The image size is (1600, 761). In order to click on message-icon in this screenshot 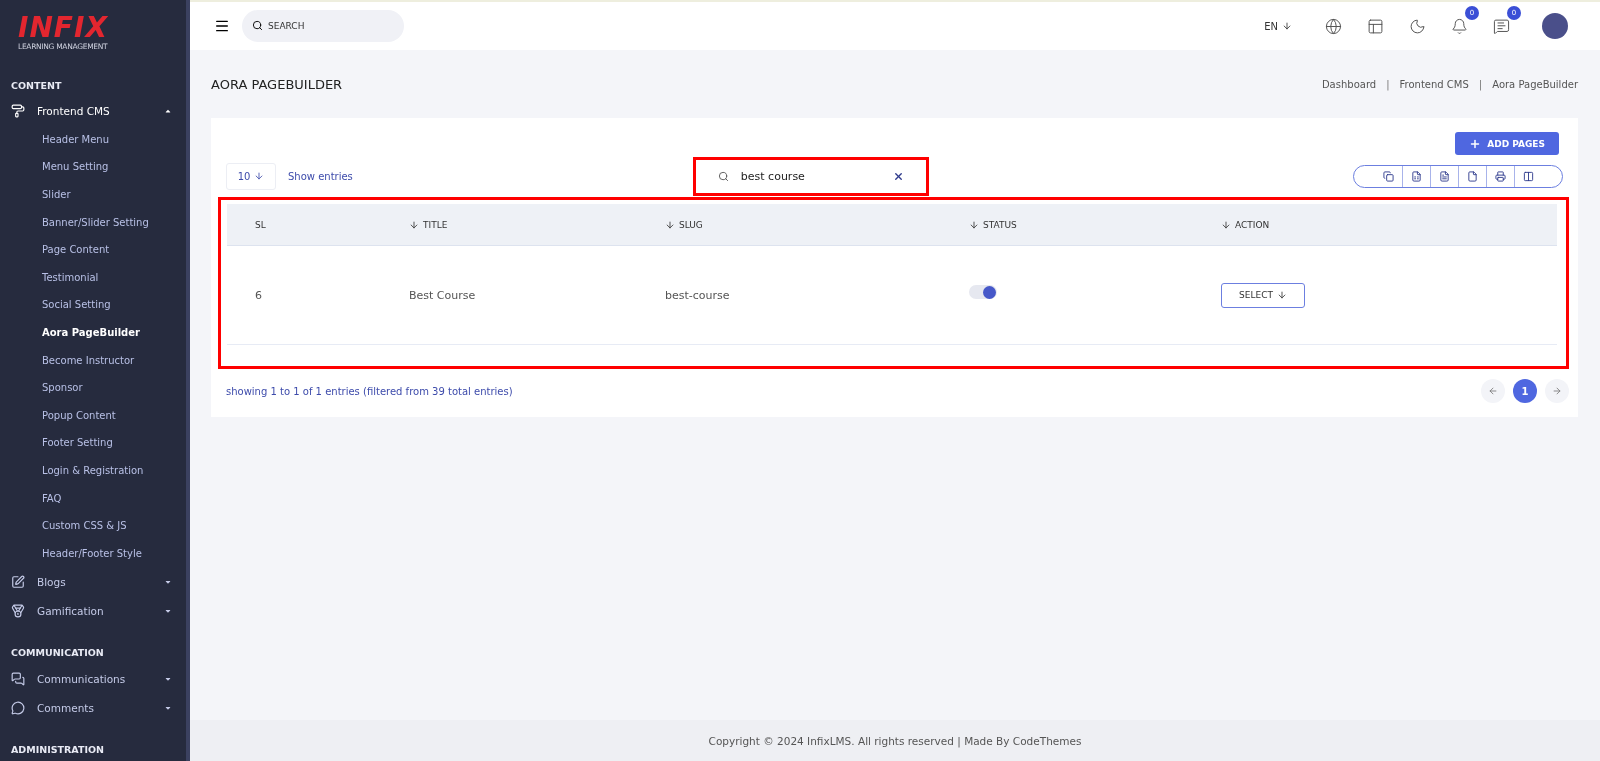, I will do `click(1501, 26)`.